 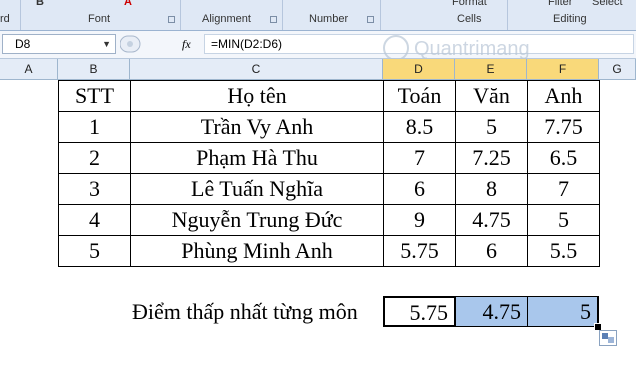 I want to click on cell-name: Lê Tuấn Nghĩa, so click(x=257, y=189).